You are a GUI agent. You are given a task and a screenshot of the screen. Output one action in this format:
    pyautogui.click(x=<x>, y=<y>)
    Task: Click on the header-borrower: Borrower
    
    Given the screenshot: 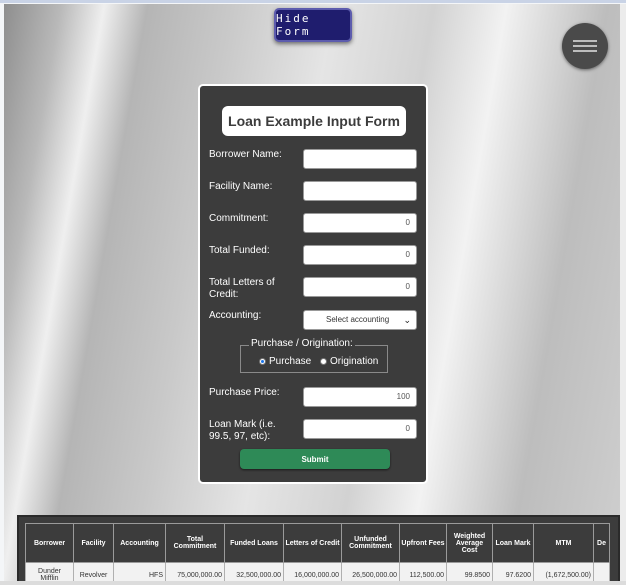 What is the action you would take?
    pyautogui.click(x=49, y=543)
    